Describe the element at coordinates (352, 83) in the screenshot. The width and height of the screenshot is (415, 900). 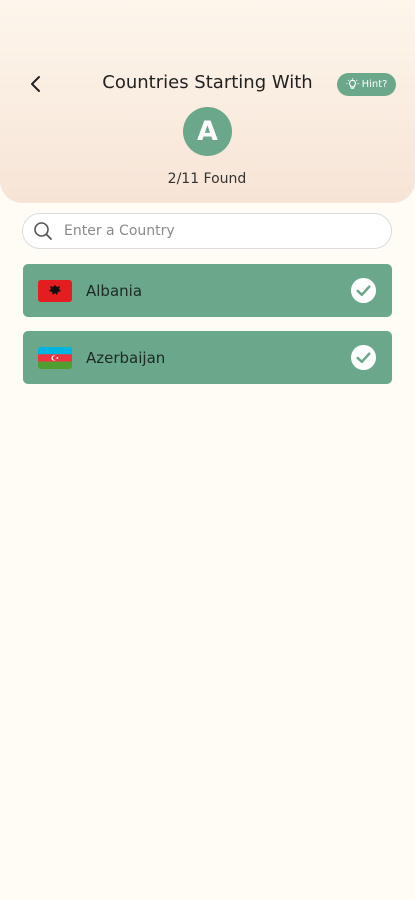
I see `lightbulb-icon` at that location.